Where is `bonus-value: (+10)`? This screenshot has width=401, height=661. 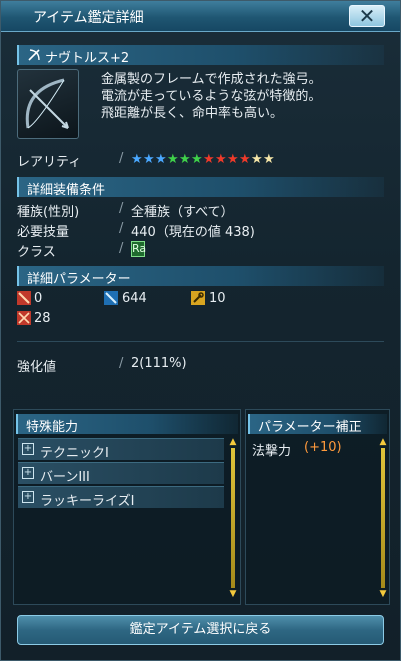
bonus-value: (+10) is located at coordinates (323, 447).